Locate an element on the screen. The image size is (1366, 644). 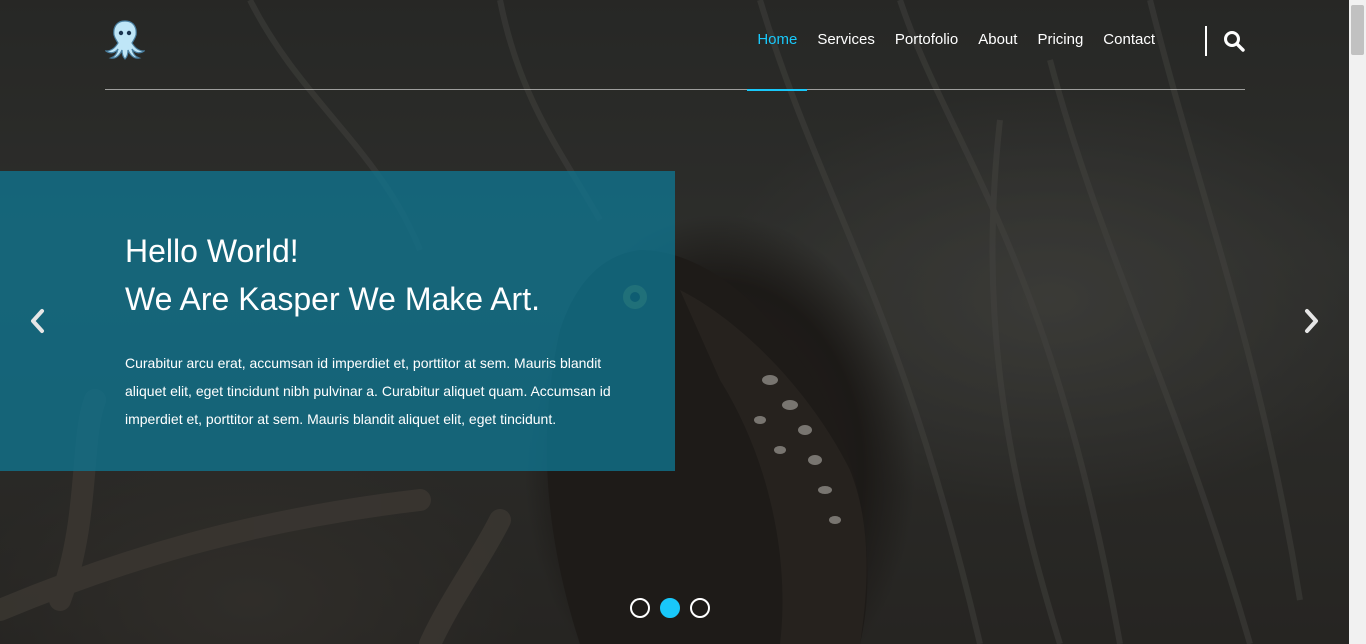
nav-divider is located at coordinates (1206, 41).